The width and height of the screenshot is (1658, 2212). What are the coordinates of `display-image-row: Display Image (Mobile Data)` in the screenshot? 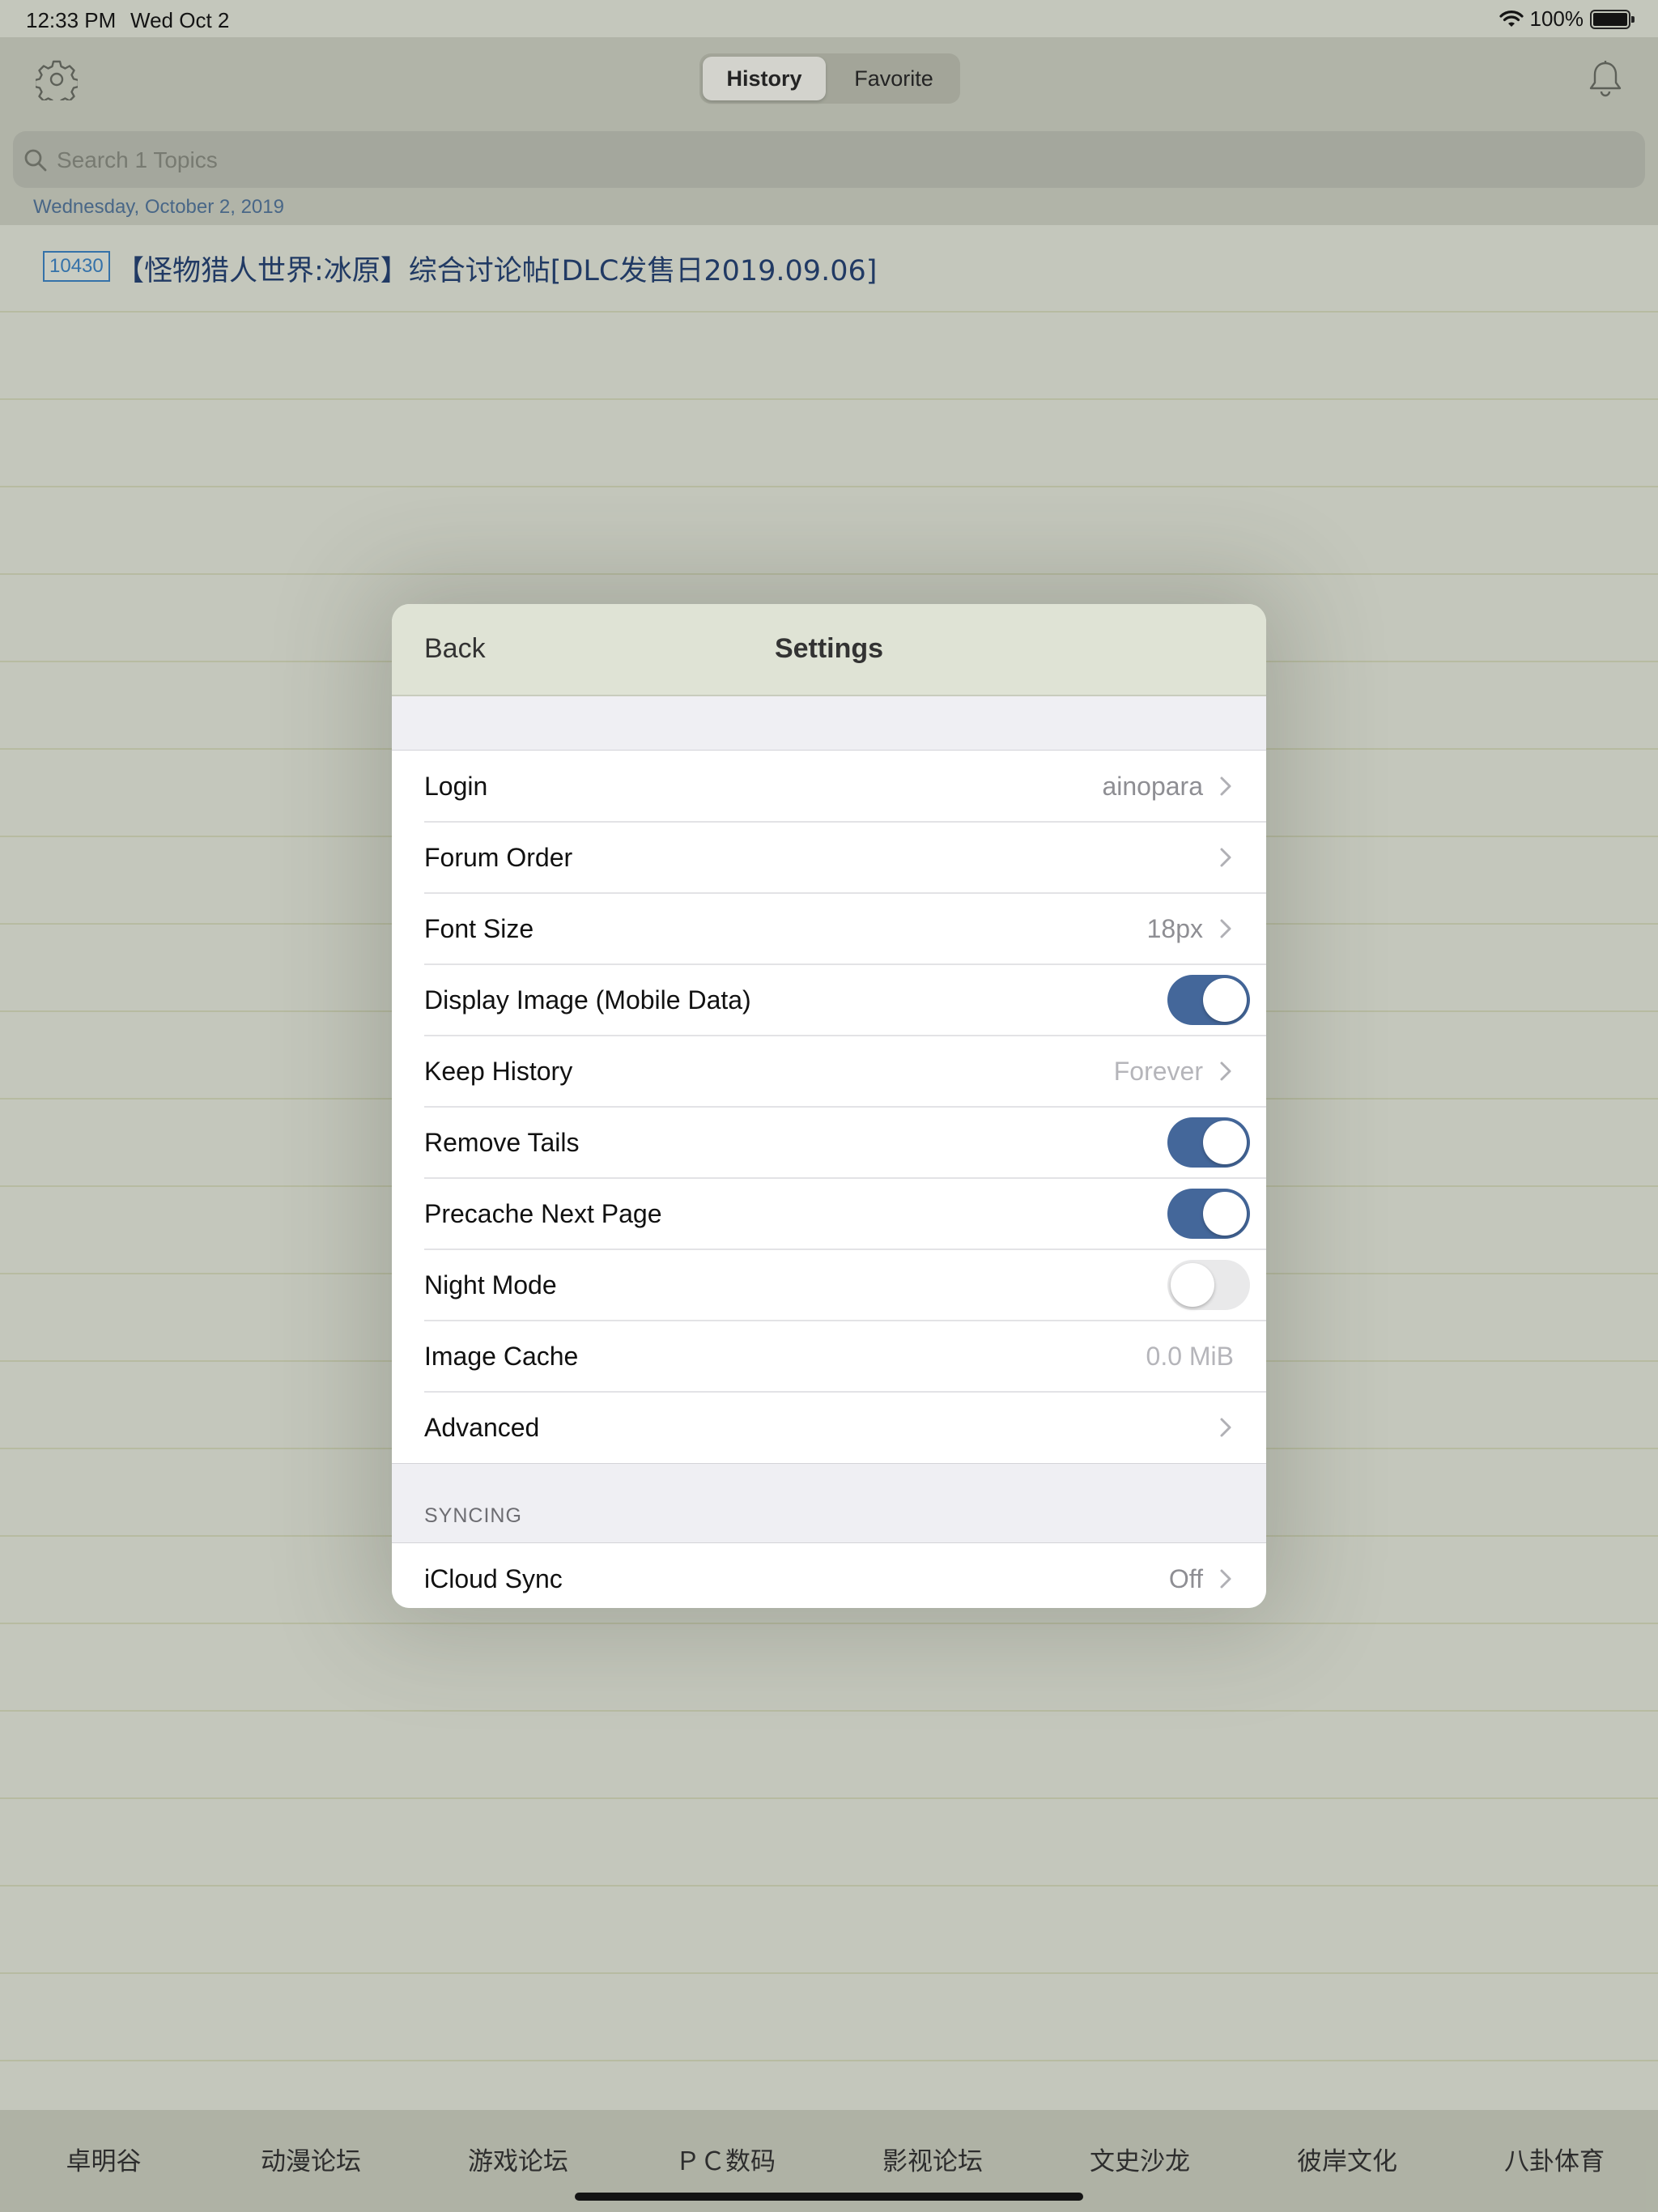 It's located at (829, 1000).